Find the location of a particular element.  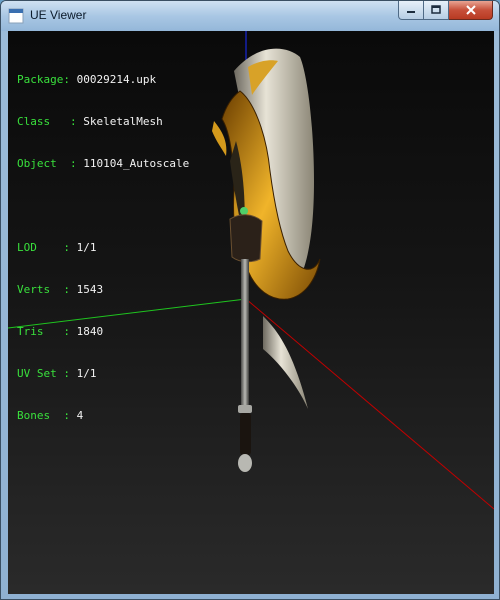

info-tris-row: Tris : 1840 is located at coordinates (60, 331).